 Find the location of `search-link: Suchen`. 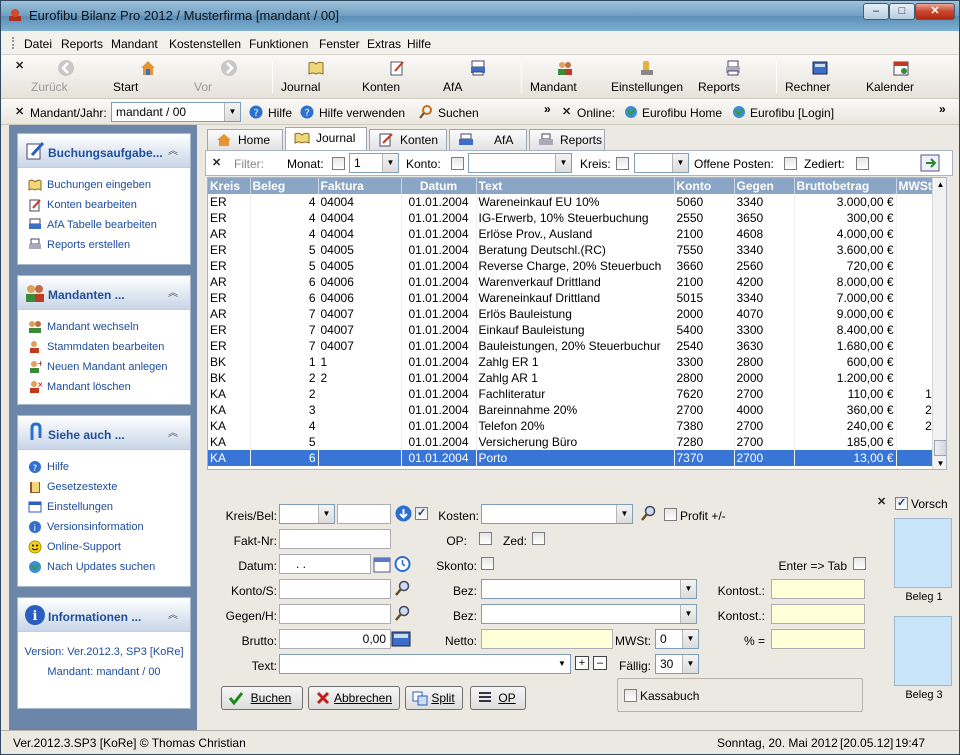

search-link: Suchen is located at coordinates (458, 113).